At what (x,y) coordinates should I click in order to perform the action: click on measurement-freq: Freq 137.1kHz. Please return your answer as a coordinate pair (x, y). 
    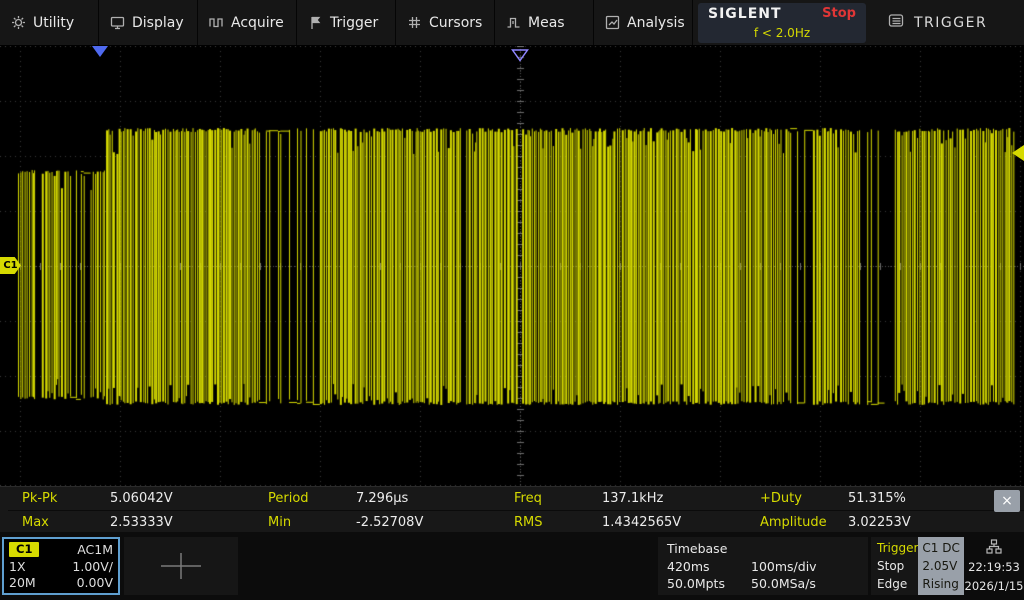
    Looking at the image, I should click on (623, 498).